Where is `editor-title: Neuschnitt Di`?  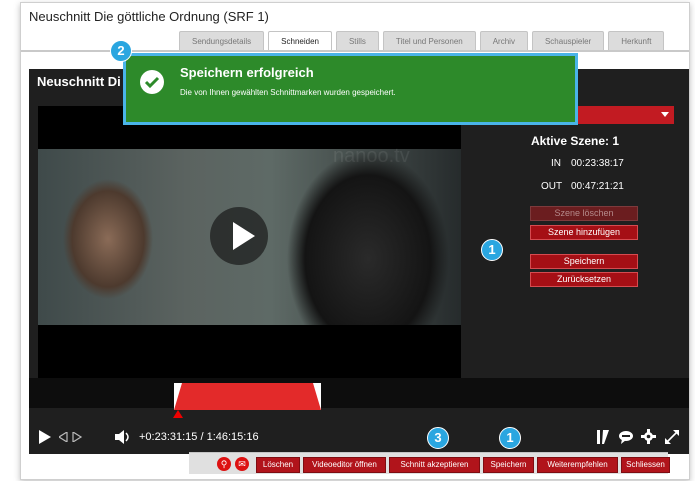
editor-title: Neuschnitt Di is located at coordinates (79, 81).